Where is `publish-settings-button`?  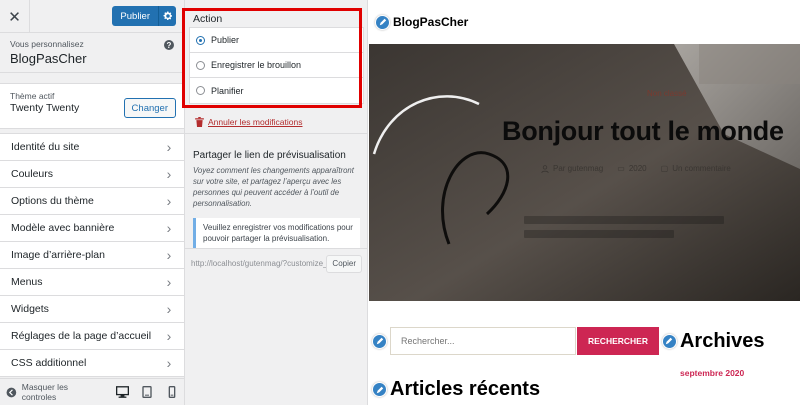 publish-settings-button is located at coordinates (167, 16).